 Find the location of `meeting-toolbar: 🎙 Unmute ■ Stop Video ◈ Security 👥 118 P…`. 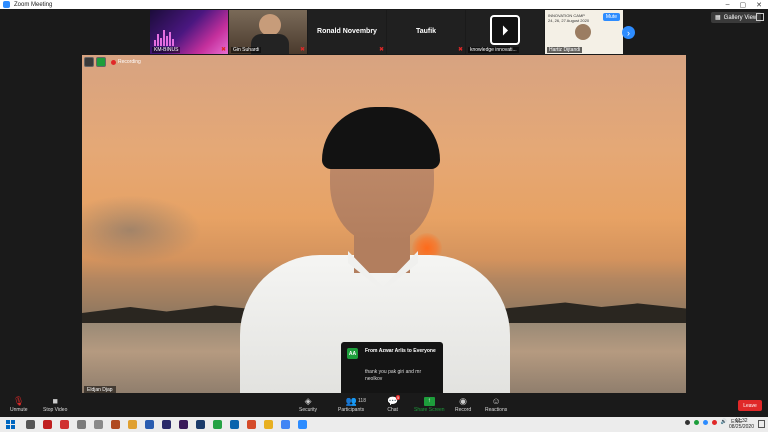

meeting-toolbar: 🎙 Unmute ■ Stop Video ◈ Security 👥 118 P… is located at coordinates (384, 405).